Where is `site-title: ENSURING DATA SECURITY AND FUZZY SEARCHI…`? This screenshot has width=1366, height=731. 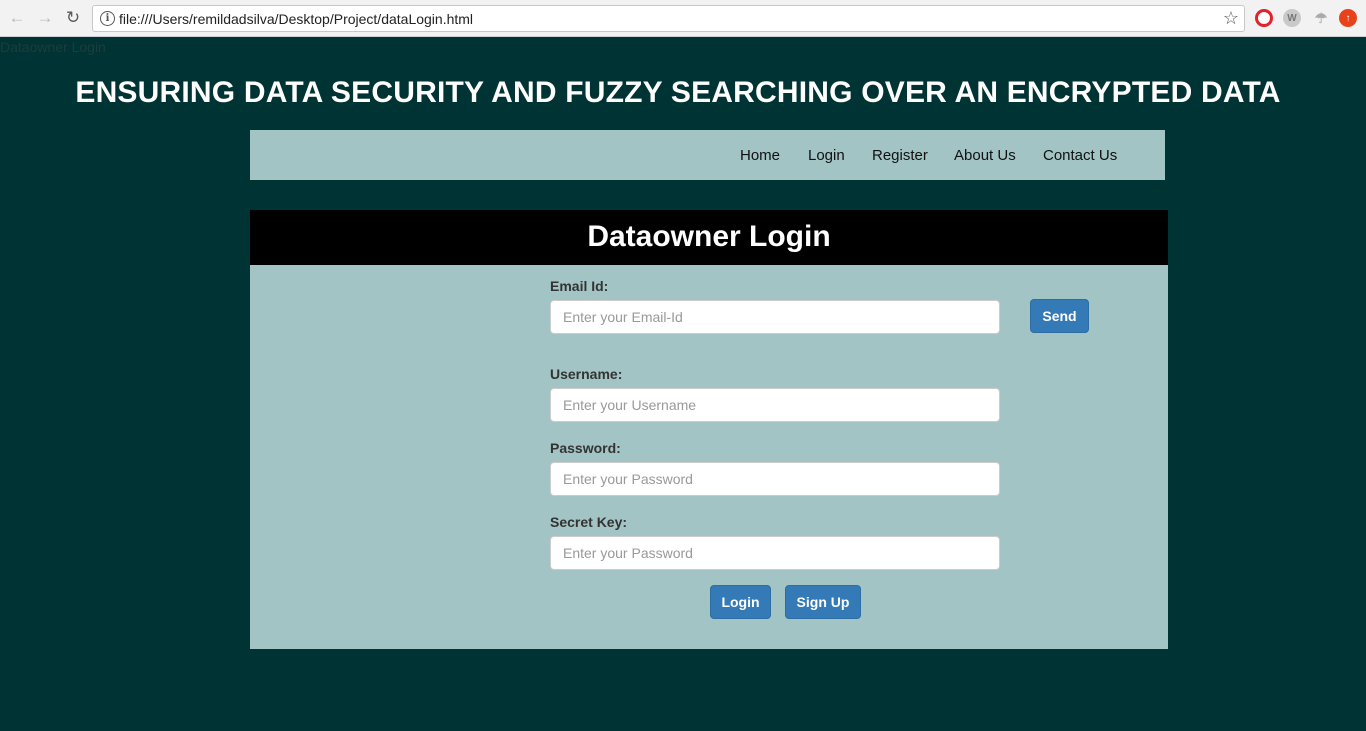
site-title: ENSURING DATA SECURITY AND FUZZY SEARCHI… is located at coordinates (678, 92).